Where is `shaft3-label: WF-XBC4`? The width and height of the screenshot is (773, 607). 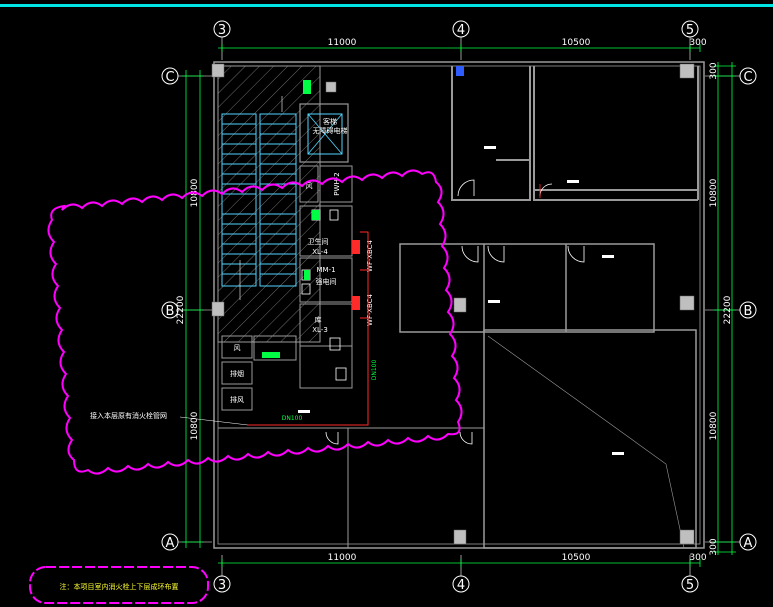 shaft3-label: WF-XBC4 is located at coordinates (370, 309).